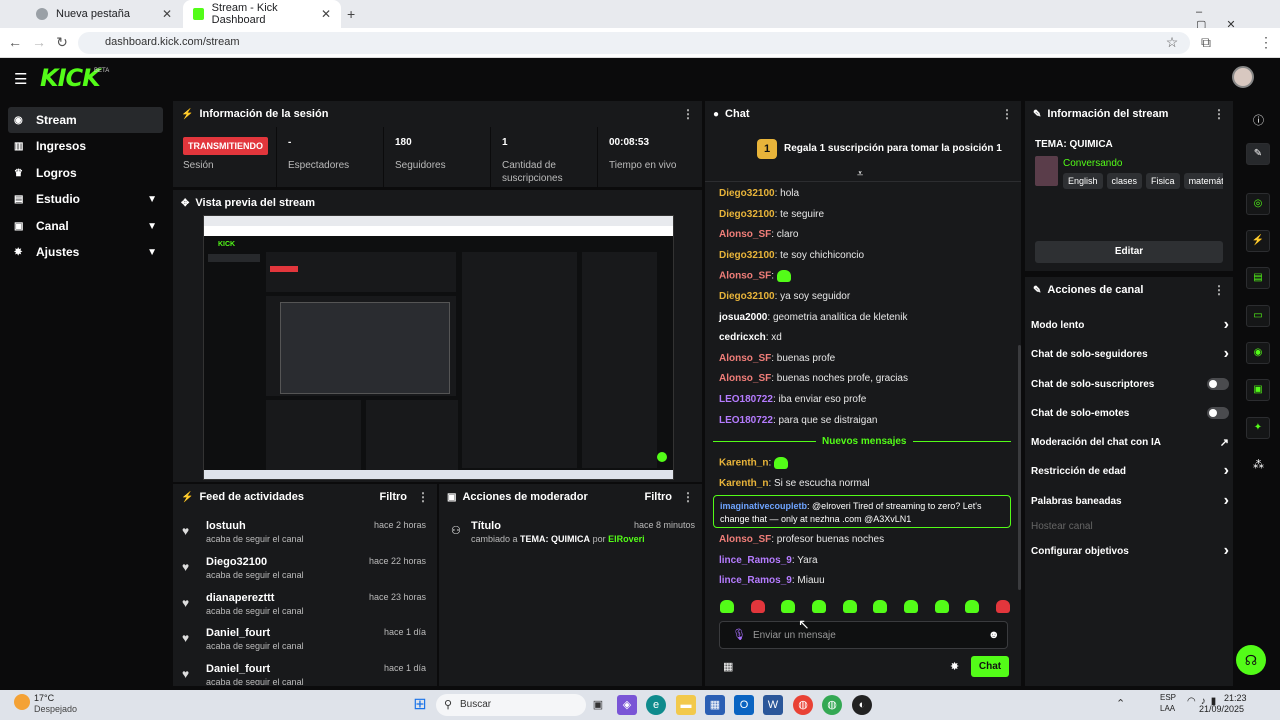 Image resolution: width=1280 pixels, height=720 pixels. I want to click on chrome-icon: ◍, so click(803, 705).